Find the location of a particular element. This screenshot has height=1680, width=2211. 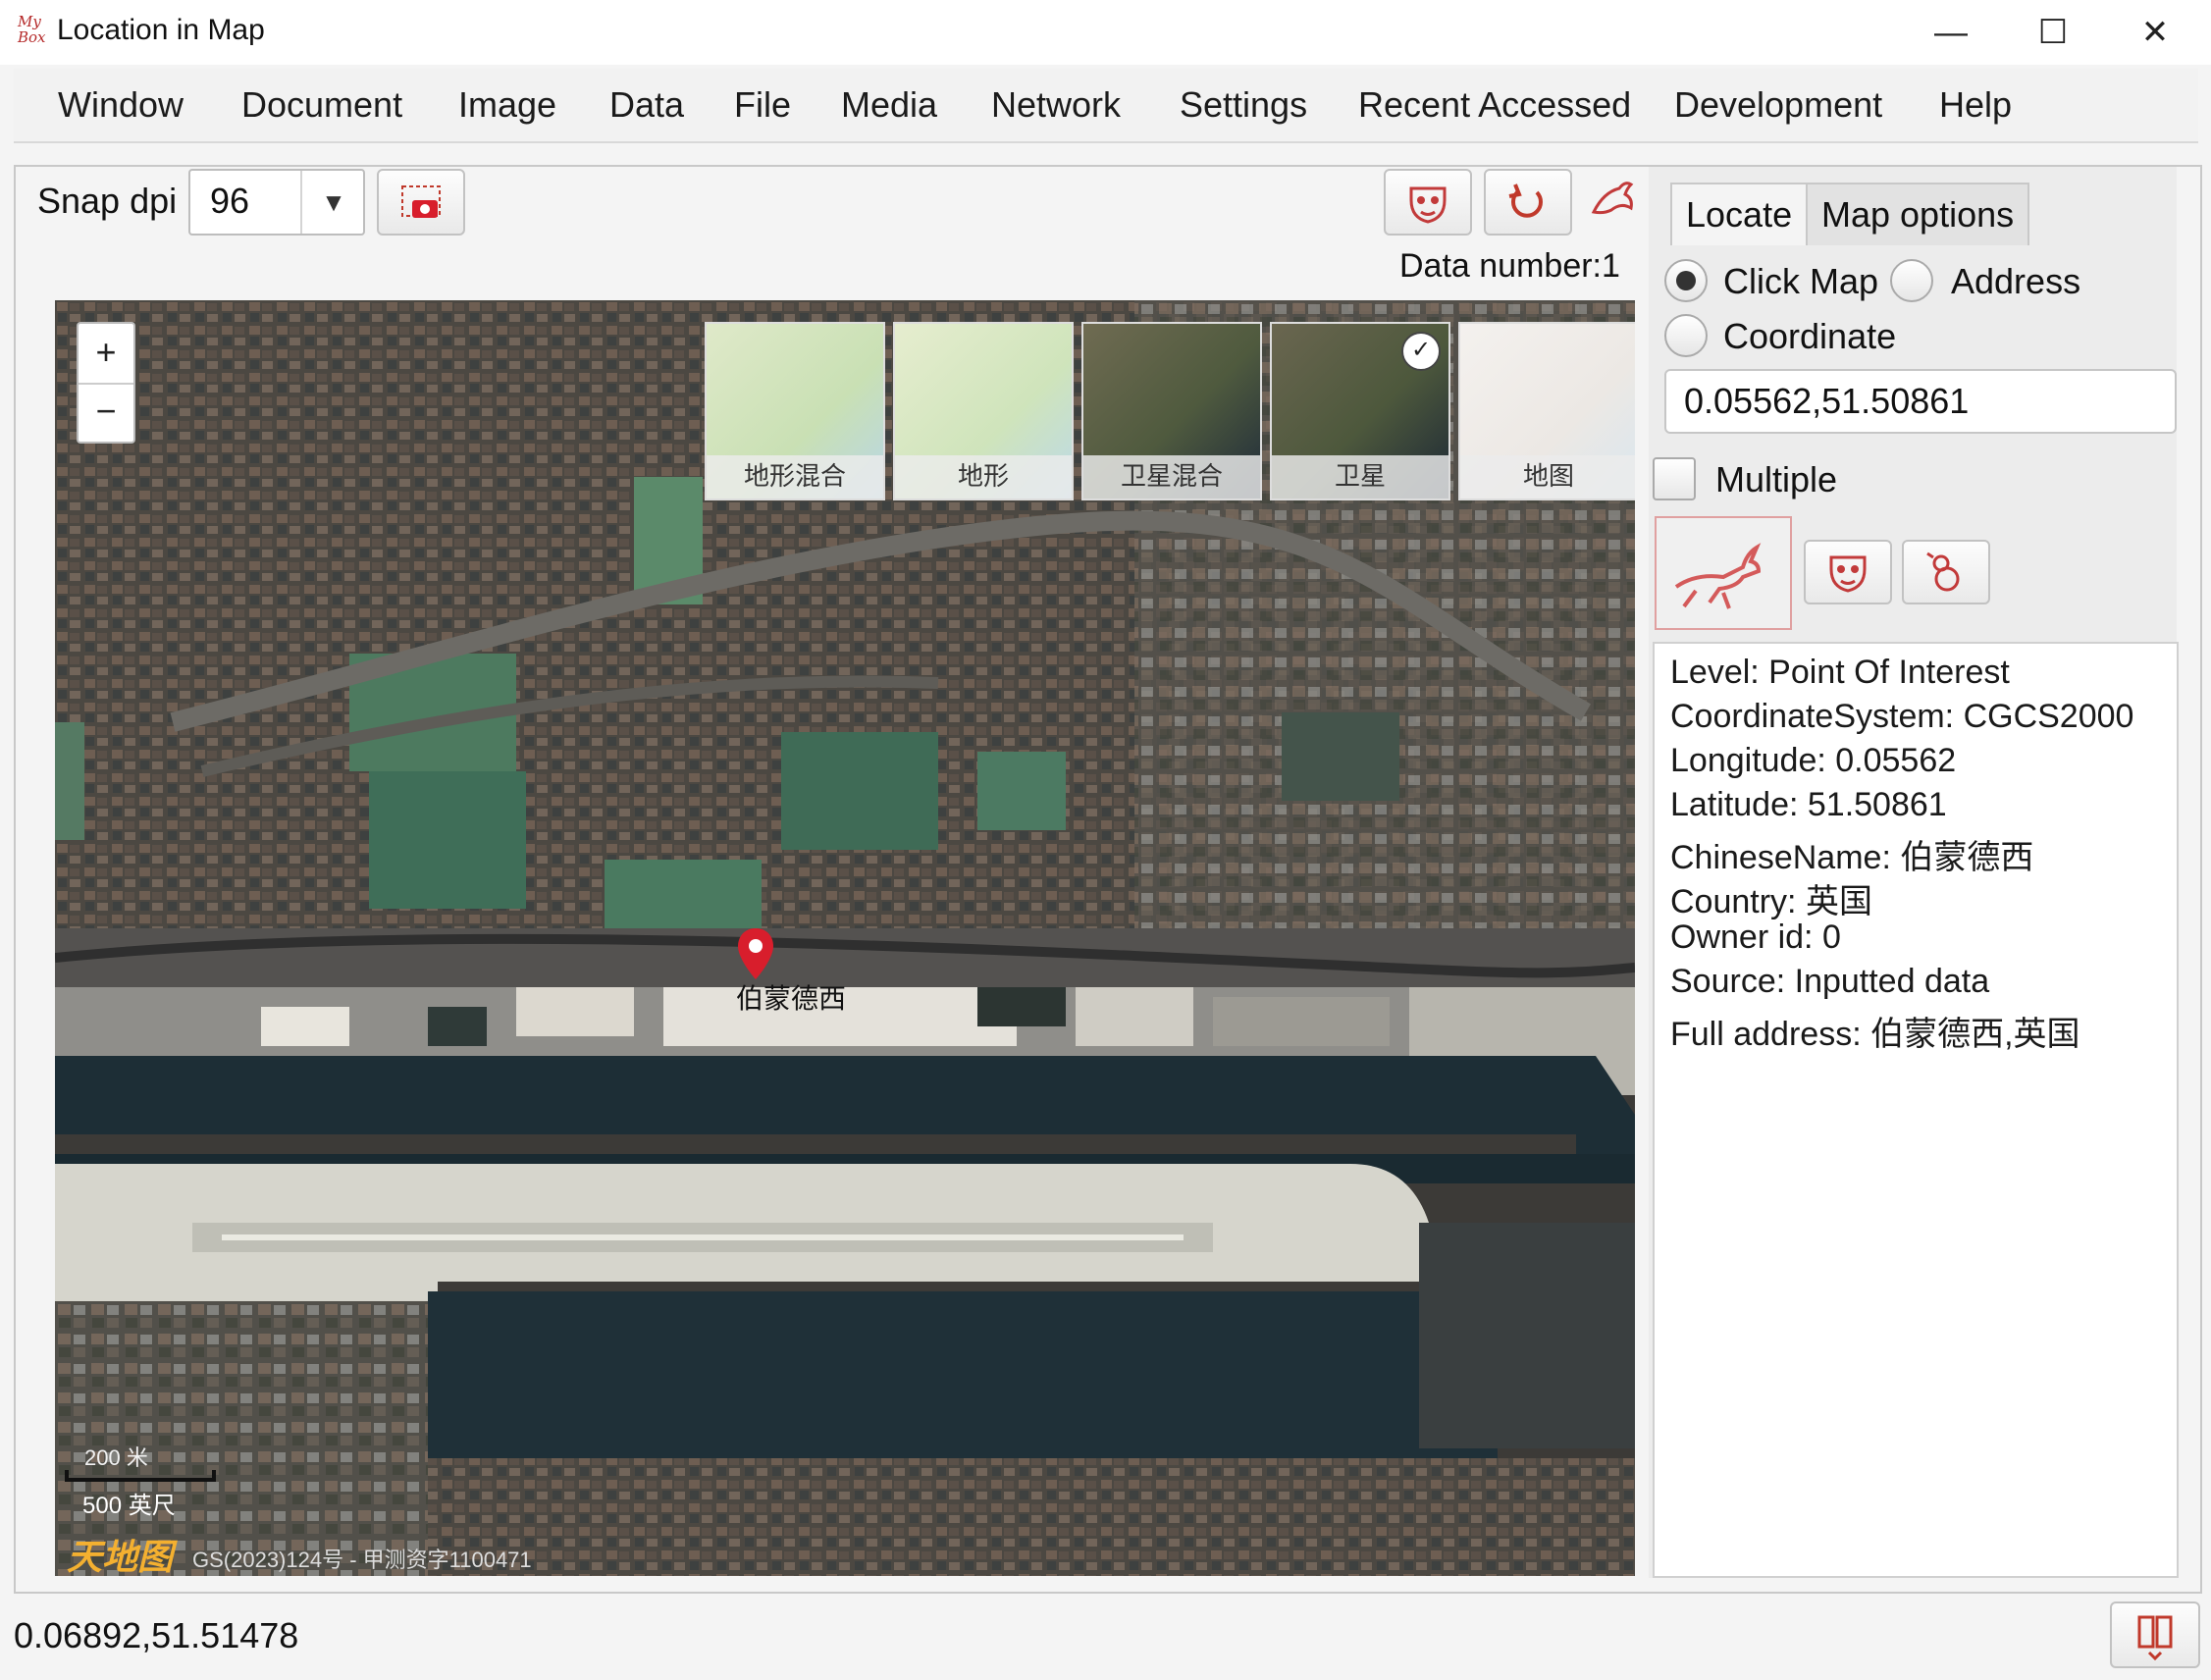

snapshot-button is located at coordinates (421, 202).